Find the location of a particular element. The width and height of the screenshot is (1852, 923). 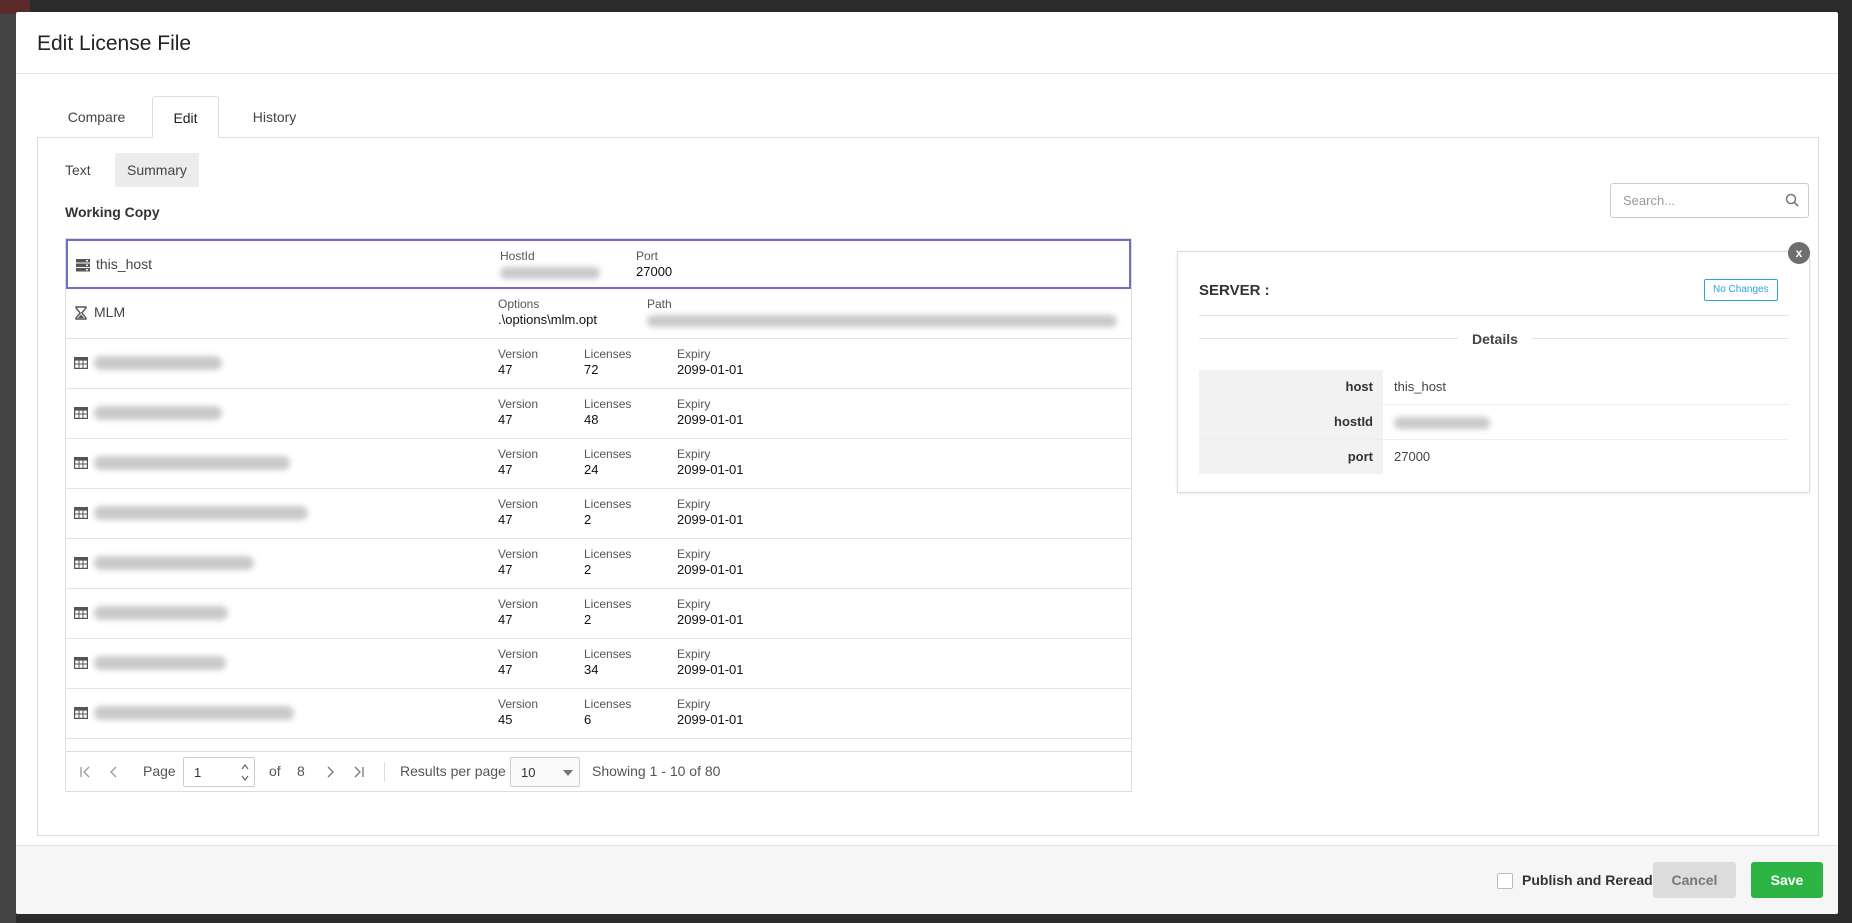

detail-row-port: port 27000 is located at coordinates (1494, 457).